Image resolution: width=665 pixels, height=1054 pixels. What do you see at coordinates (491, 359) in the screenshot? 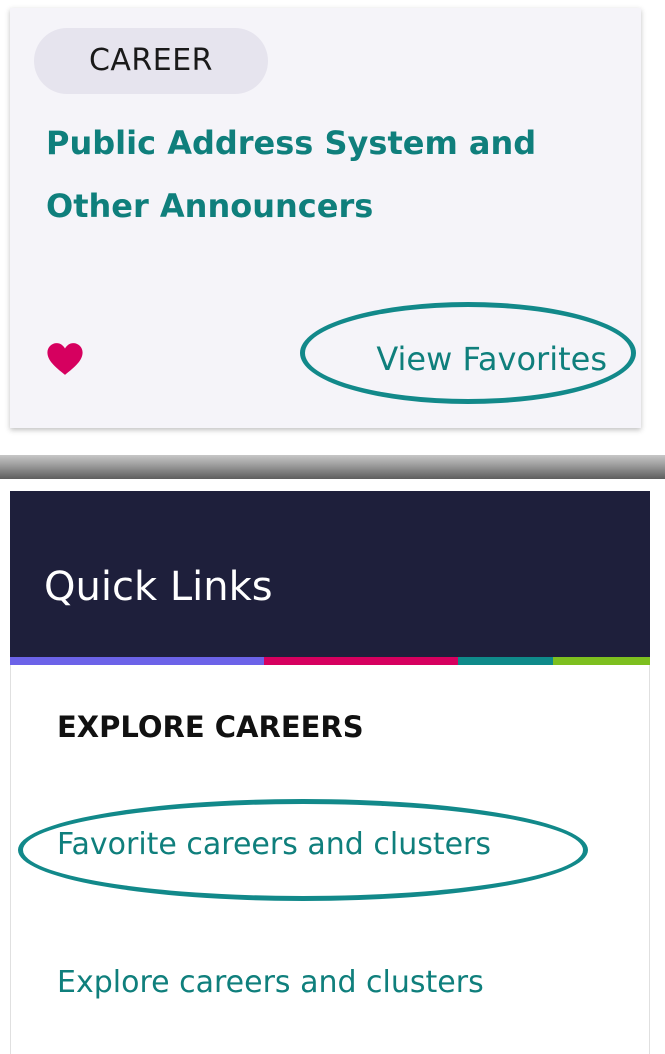
I see `view-favorites-link: View Favorites` at bounding box center [491, 359].